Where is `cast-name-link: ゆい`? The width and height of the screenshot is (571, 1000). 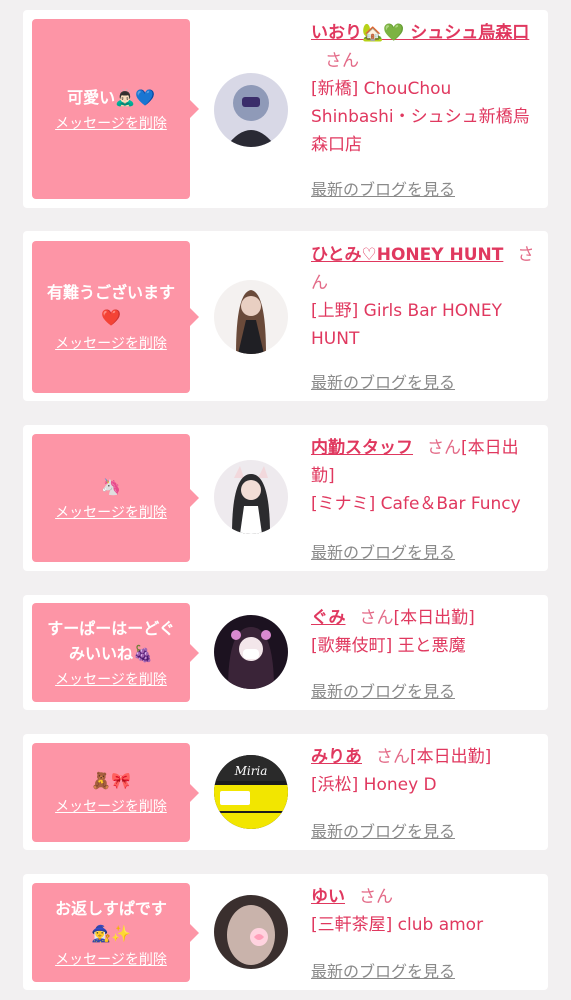 cast-name-link: ゆい is located at coordinates (328, 897).